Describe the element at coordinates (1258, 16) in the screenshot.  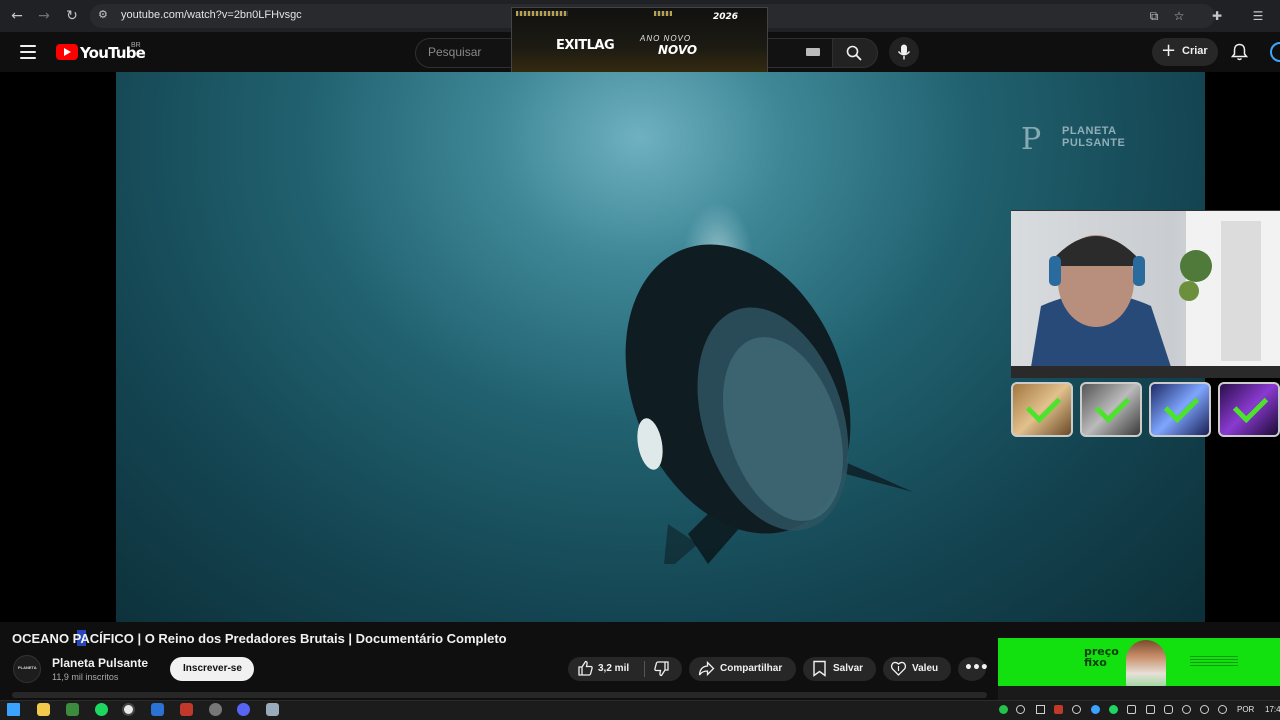
I see `reading-list-icon: ☰` at that location.